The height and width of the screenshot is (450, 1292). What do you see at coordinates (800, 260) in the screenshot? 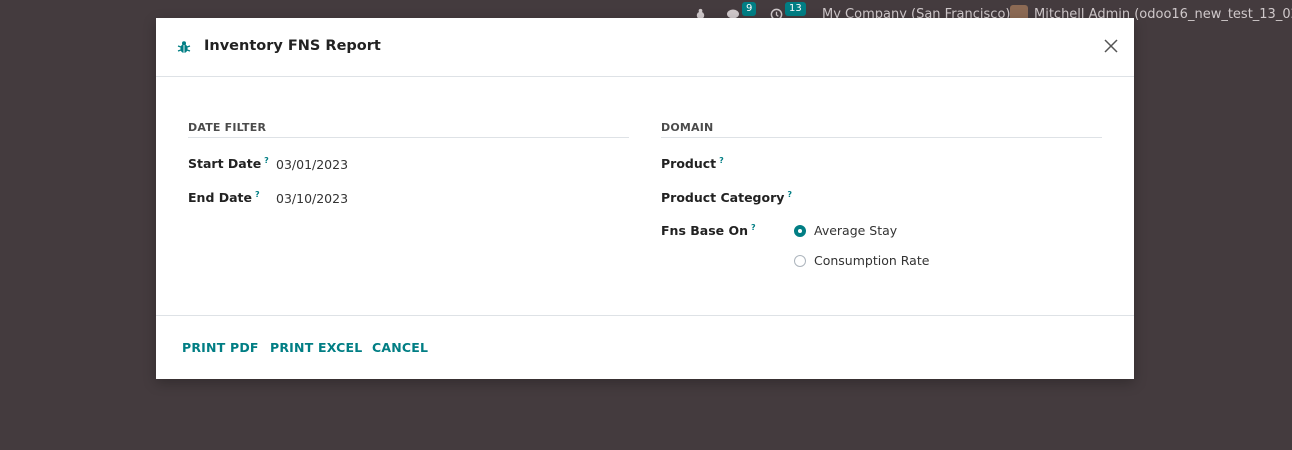
I see `radio-button` at bounding box center [800, 260].